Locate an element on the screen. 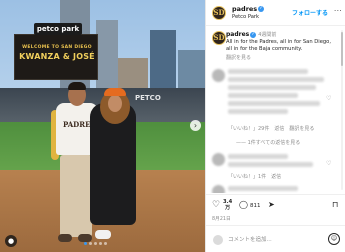 This screenshot has height=252, width=345. caption-username: padres ✓ 4週間前 is located at coordinates (251, 34).